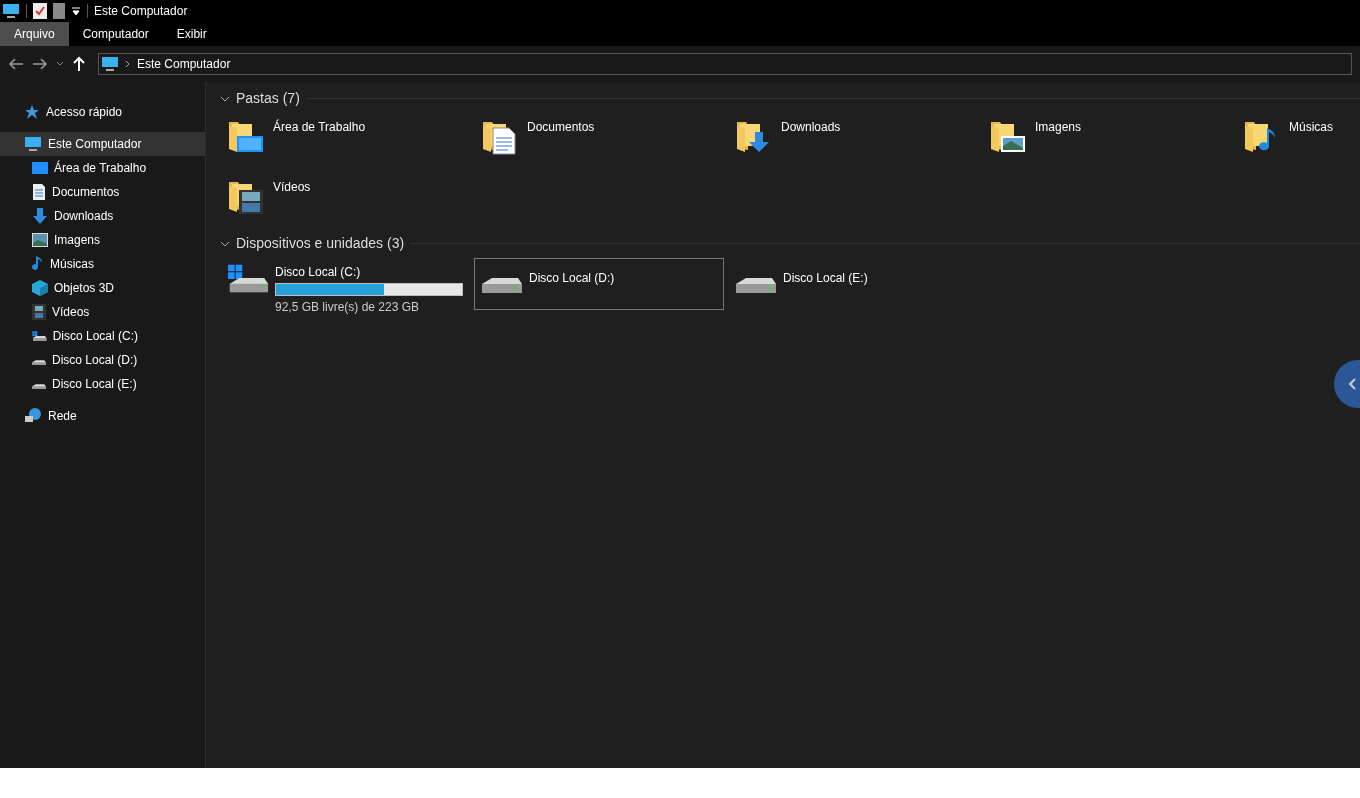  I want to click on sidebar-item: Disco Local (C:), so click(102, 336).